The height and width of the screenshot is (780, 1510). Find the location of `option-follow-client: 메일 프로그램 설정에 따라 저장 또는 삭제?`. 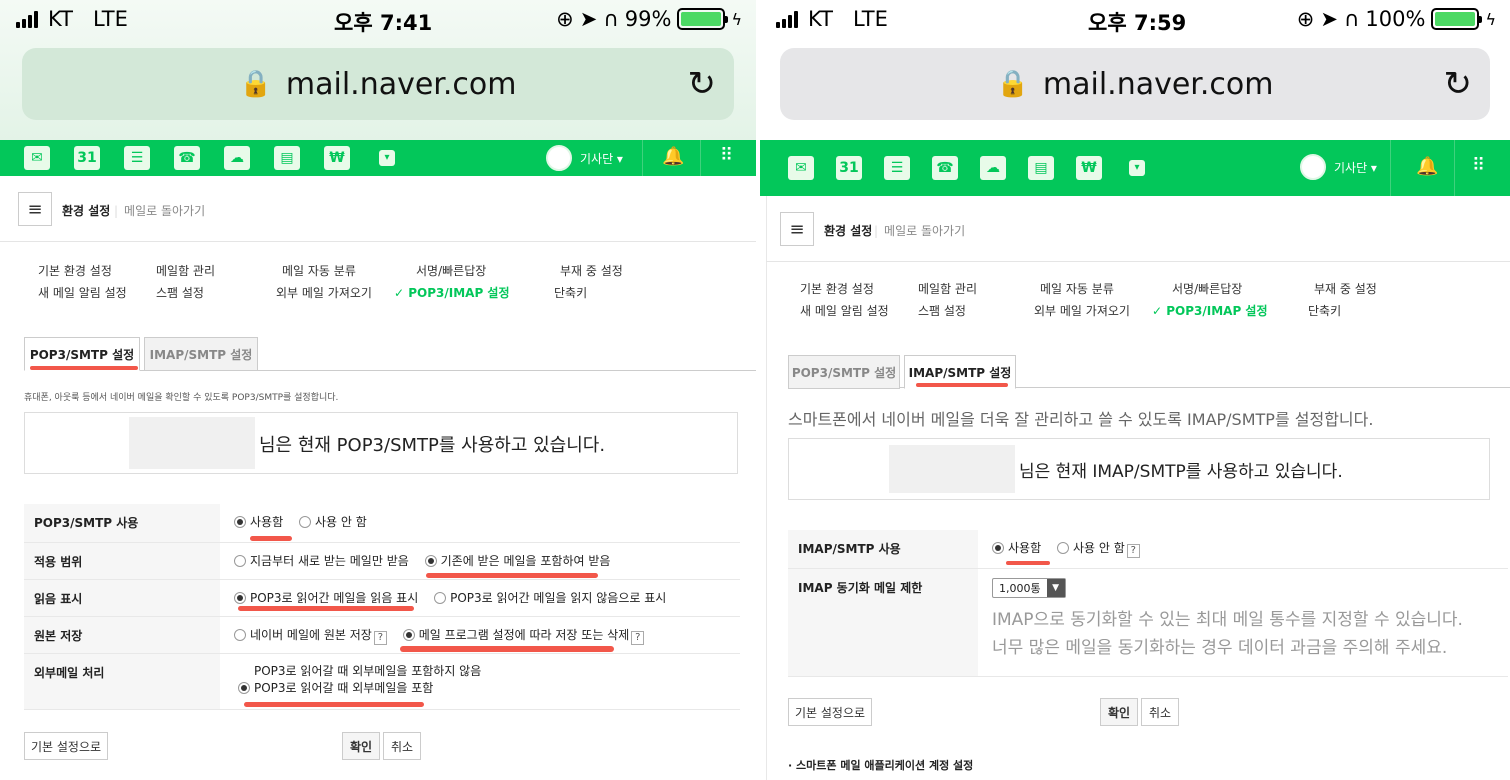

option-follow-client: 메일 프로그램 설정에 따라 저장 또는 삭제? is located at coordinates (523, 636).